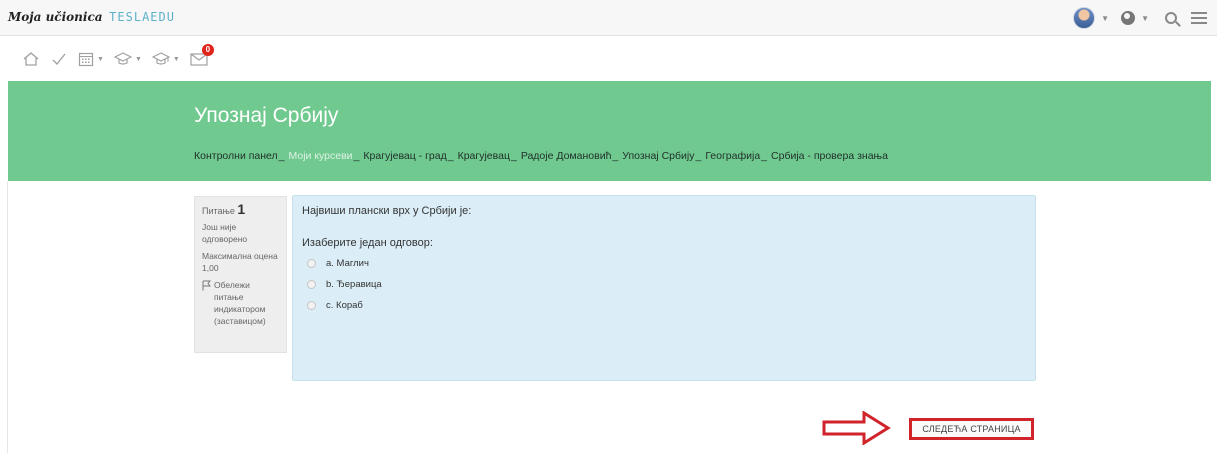 The width and height of the screenshot is (1217, 453). I want to click on envelope-icon: 0, so click(202, 55).